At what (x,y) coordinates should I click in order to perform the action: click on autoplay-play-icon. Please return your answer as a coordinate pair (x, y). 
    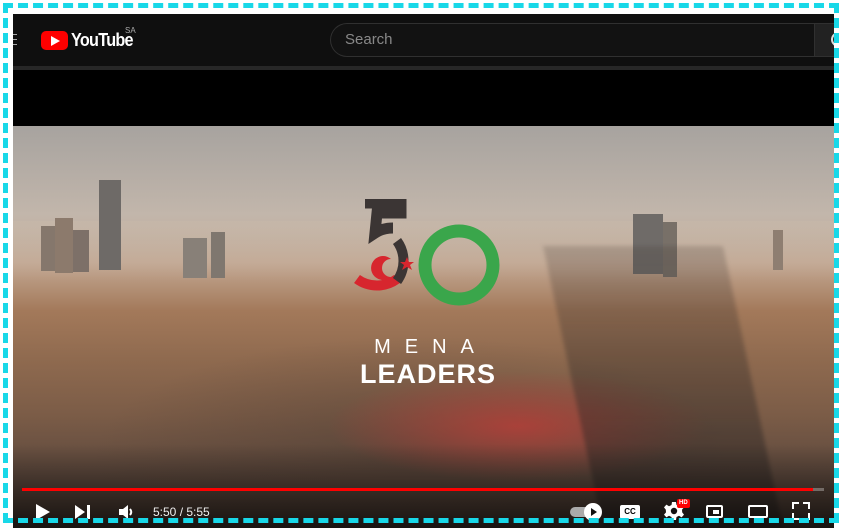
    Looking at the image, I should click on (593, 512).